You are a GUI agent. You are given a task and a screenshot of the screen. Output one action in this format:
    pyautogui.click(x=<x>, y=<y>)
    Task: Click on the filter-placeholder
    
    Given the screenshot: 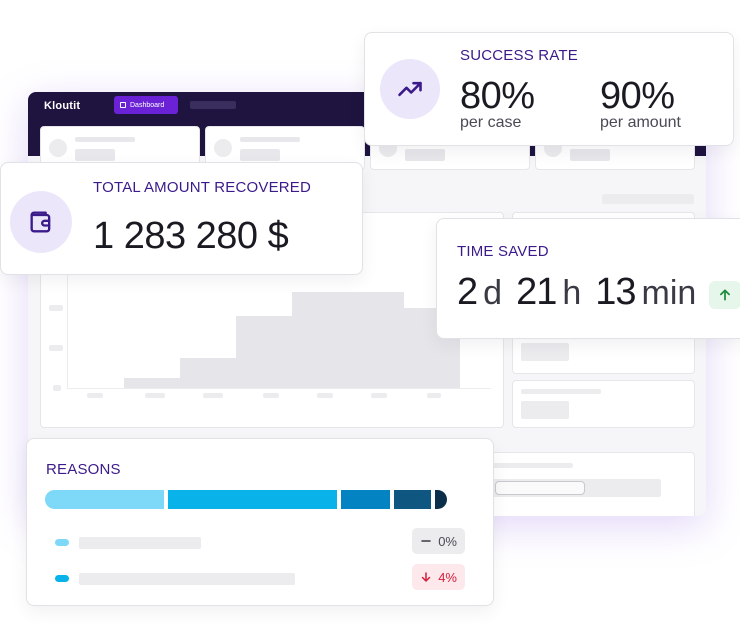 What is the action you would take?
    pyautogui.click(x=648, y=199)
    